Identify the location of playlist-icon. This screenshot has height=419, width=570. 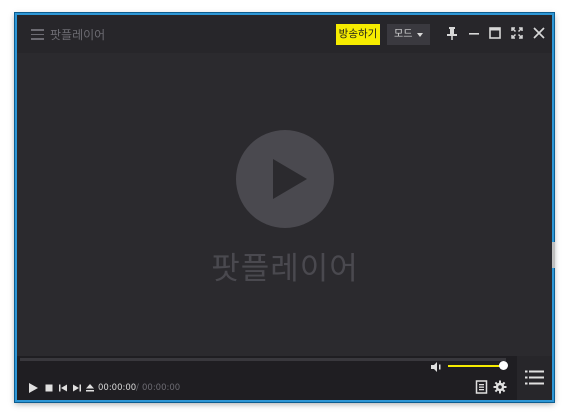
(534, 379).